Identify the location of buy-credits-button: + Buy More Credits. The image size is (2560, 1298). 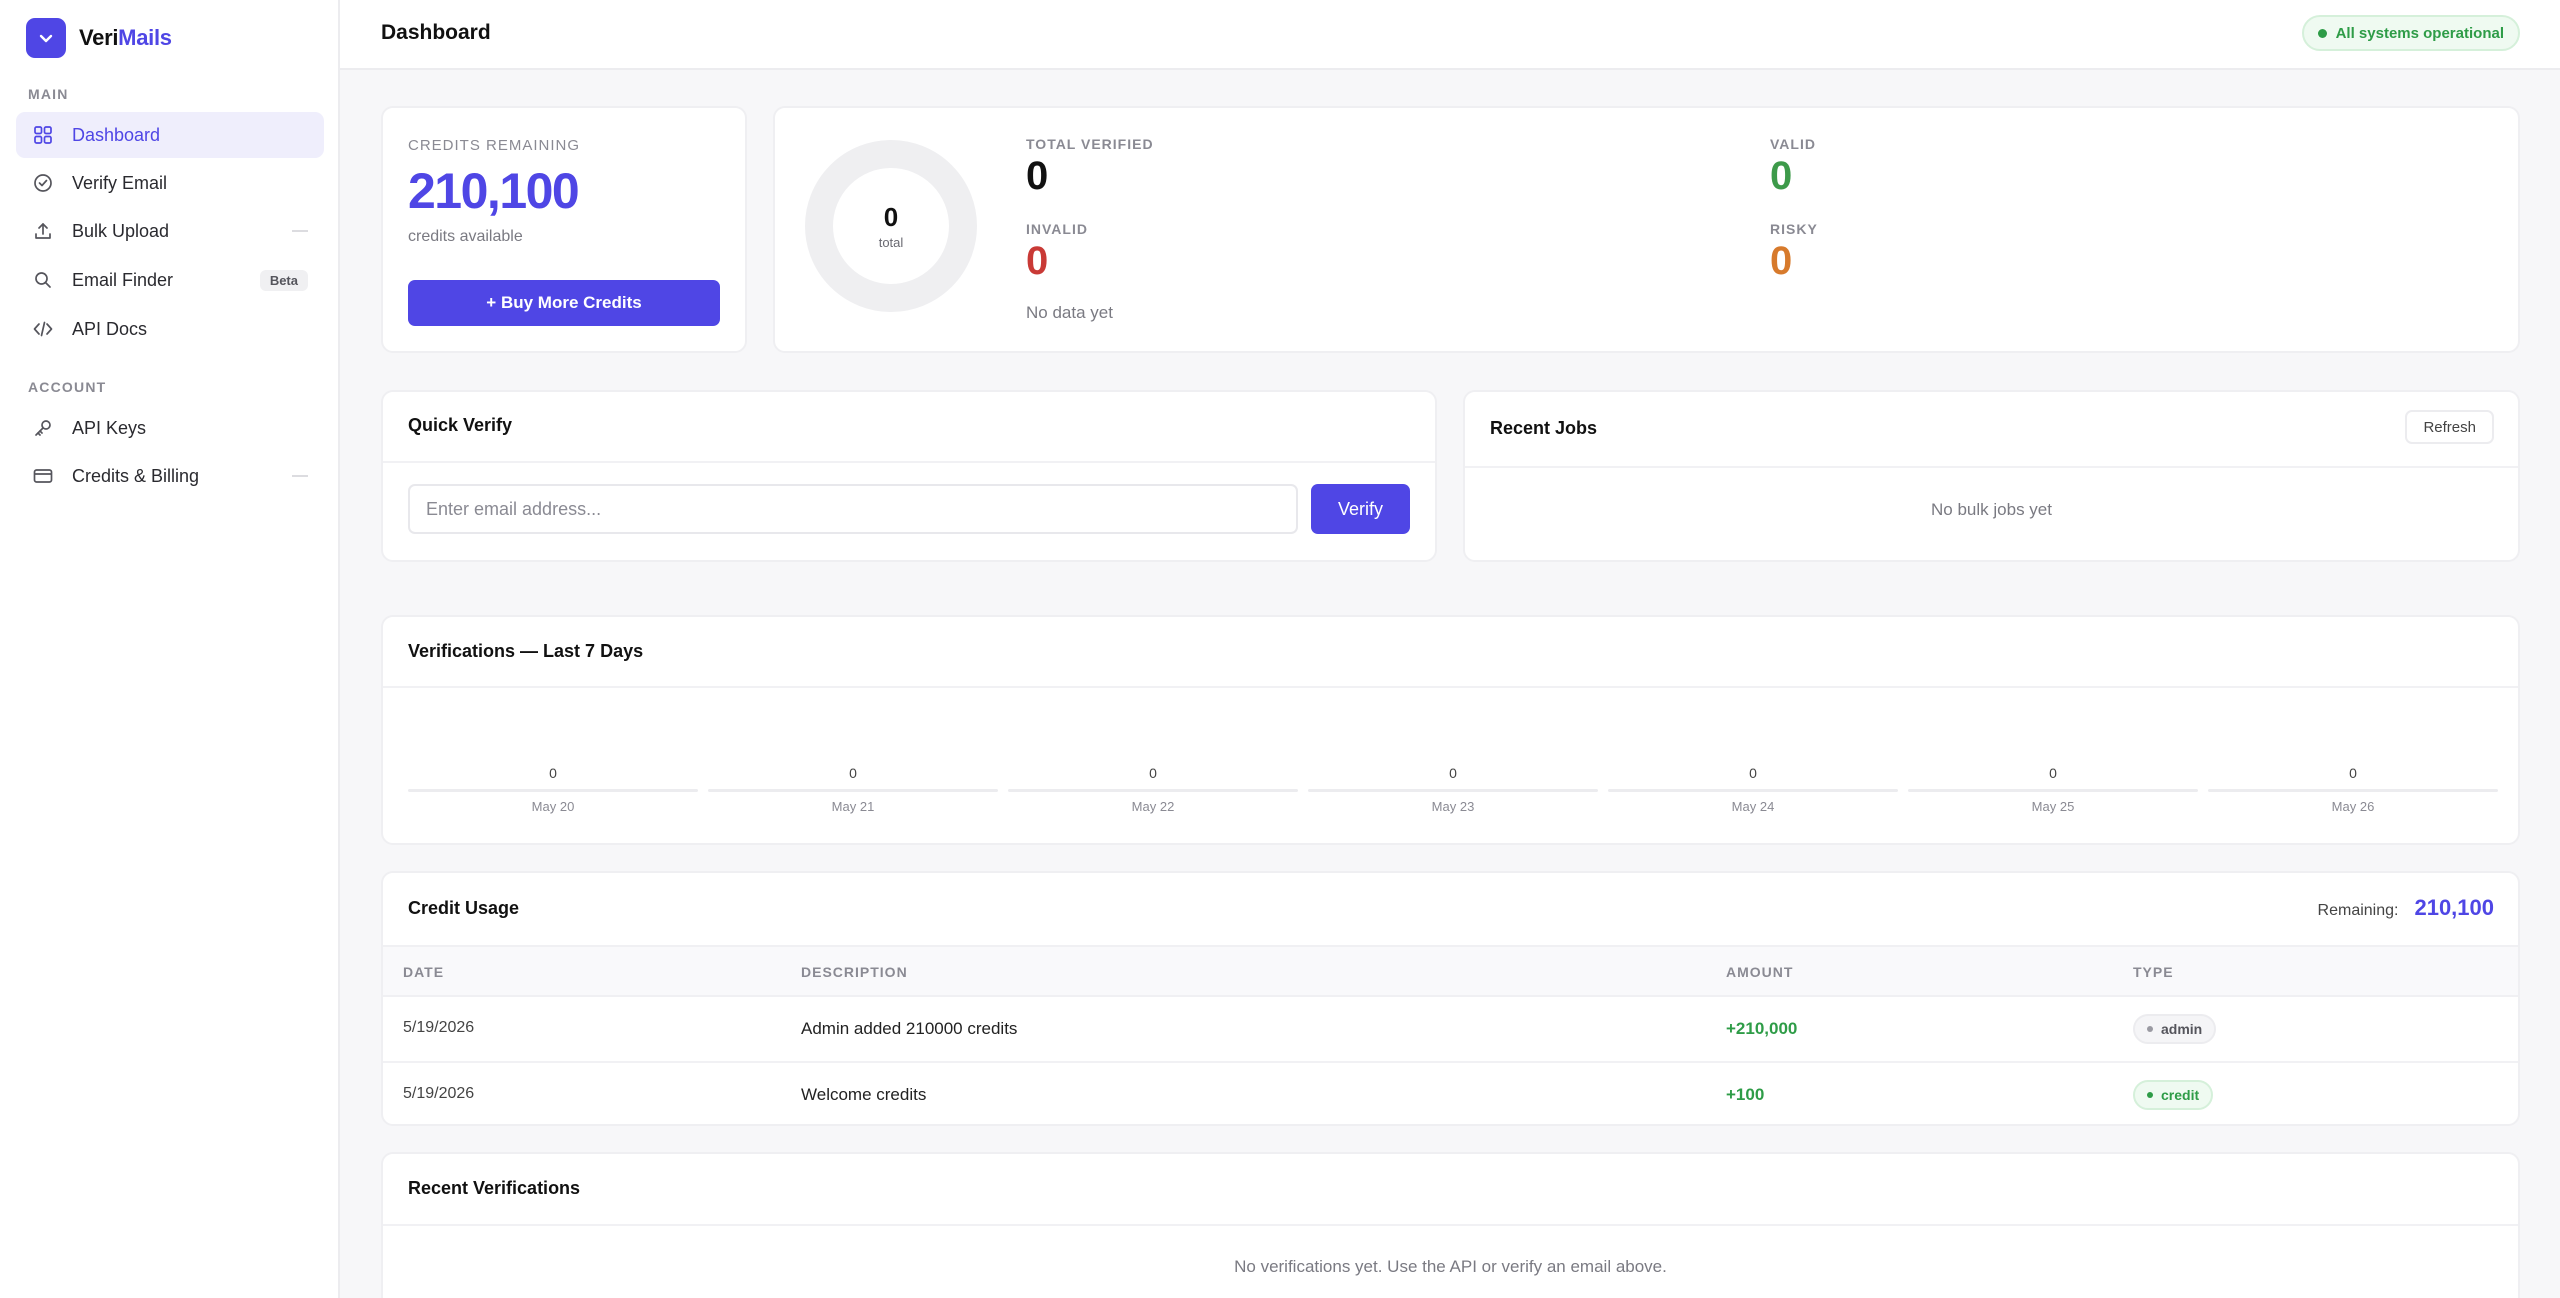
(564, 303).